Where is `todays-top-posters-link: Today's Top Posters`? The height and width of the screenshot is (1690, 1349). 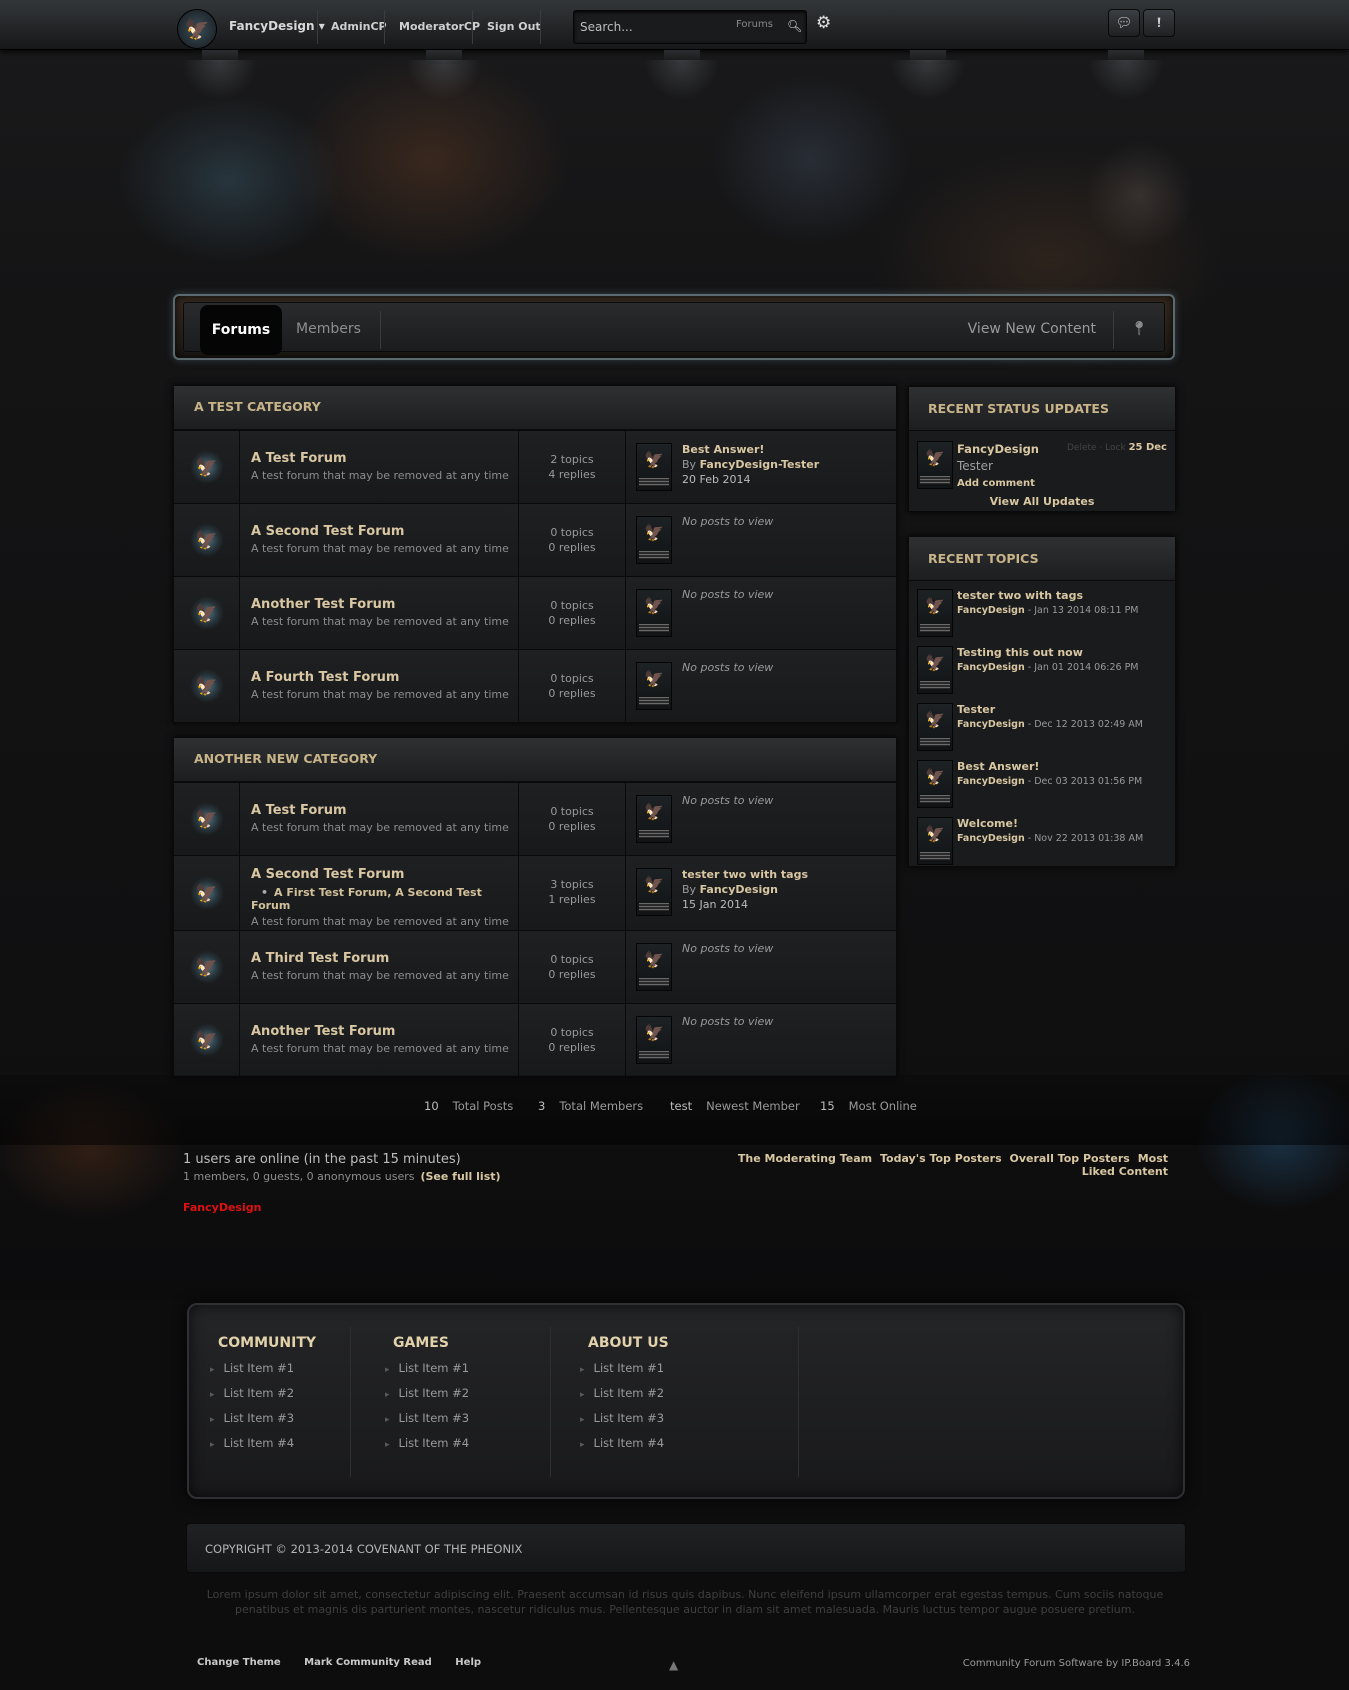 todays-top-posters-link: Today's Top Posters is located at coordinates (941, 1158).